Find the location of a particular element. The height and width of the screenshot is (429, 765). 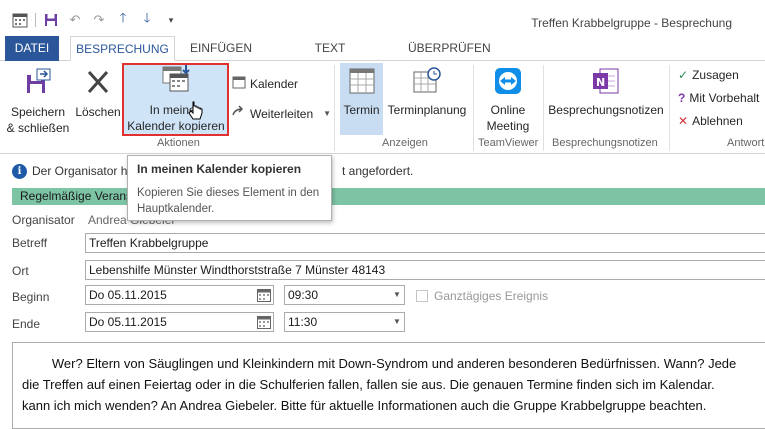

online-meeting-label: Online Meeting is located at coordinates (508, 118).